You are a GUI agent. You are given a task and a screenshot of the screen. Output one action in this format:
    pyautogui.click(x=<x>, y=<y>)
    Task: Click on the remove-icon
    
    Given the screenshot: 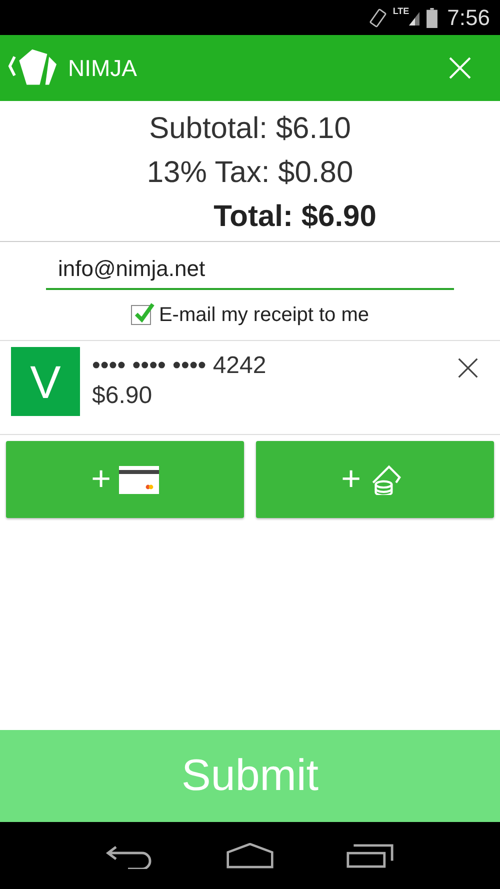 What is the action you would take?
    pyautogui.click(x=468, y=368)
    